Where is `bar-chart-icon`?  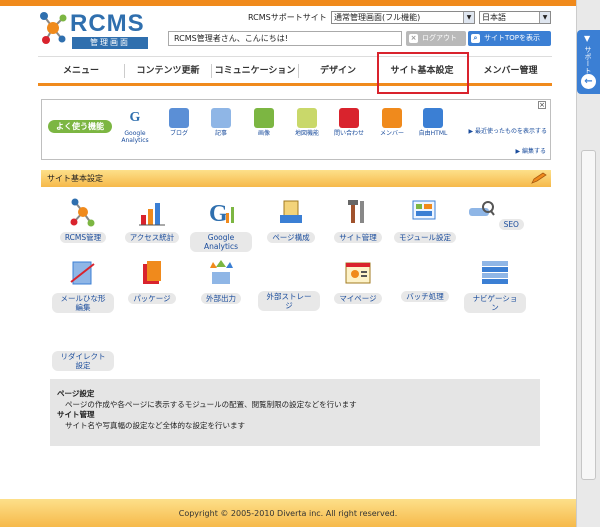 bar-chart-icon is located at coordinates (152, 214).